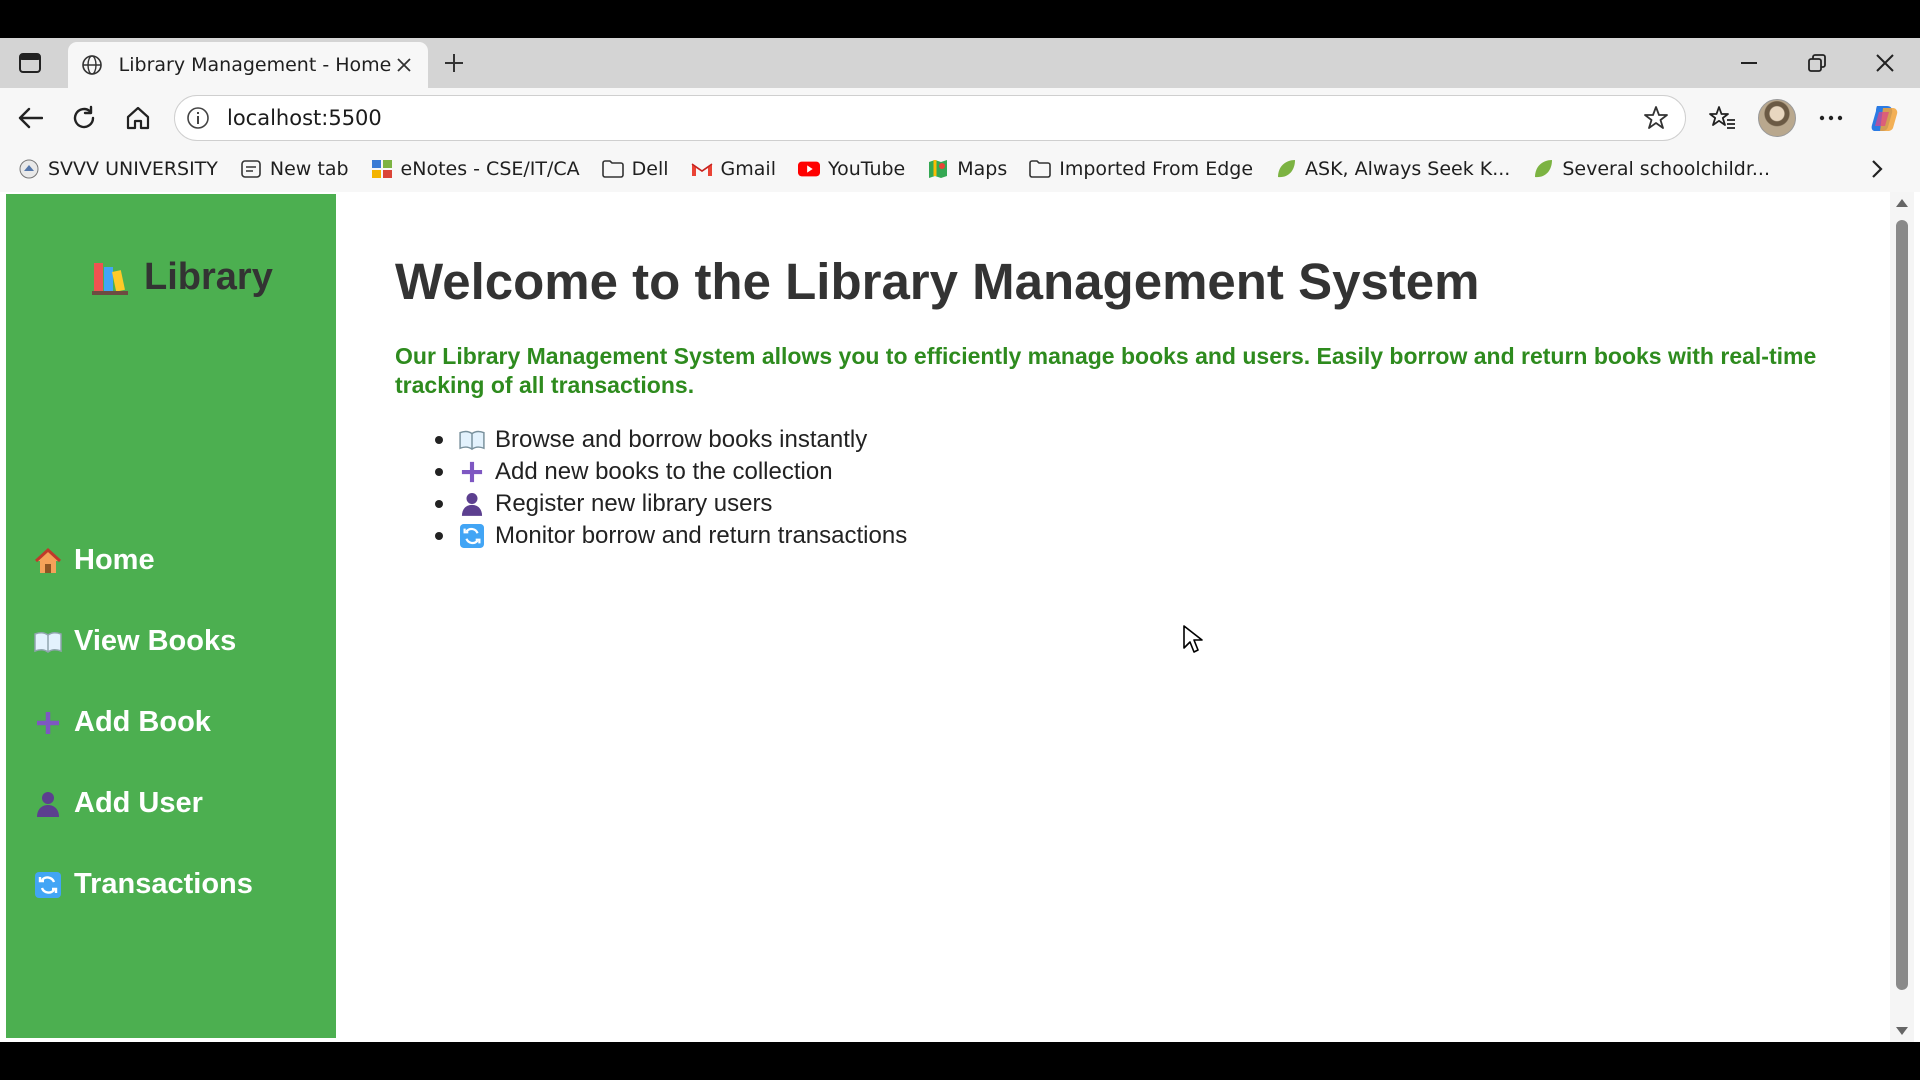 This screenshot has width=1920, height=1080. I want to click on url-text: localhost:5500, so click(933, 118).